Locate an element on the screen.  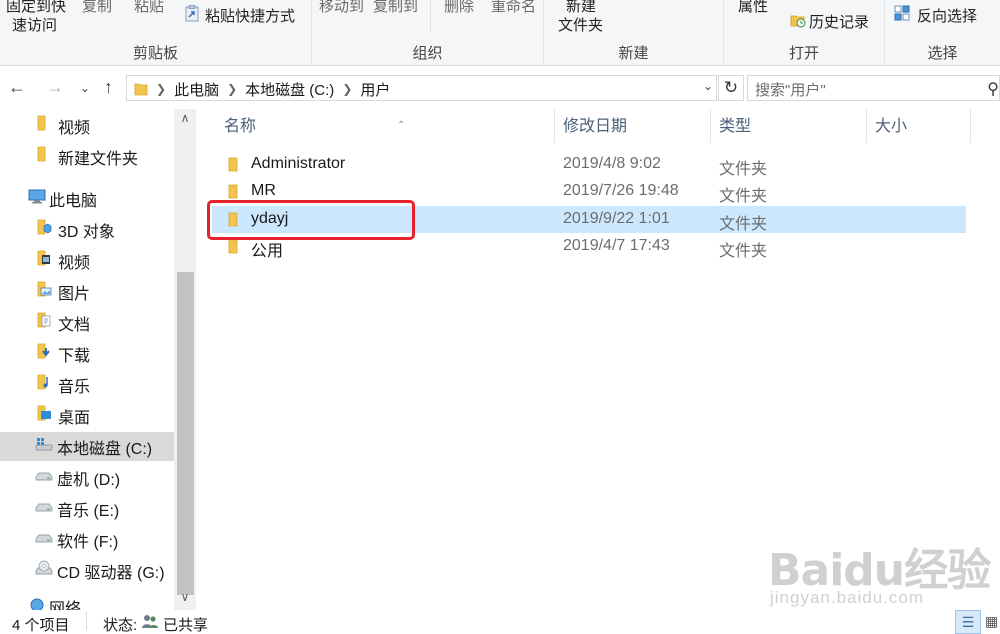
column-header-label: 大小 is located at coordinates (891, 126).